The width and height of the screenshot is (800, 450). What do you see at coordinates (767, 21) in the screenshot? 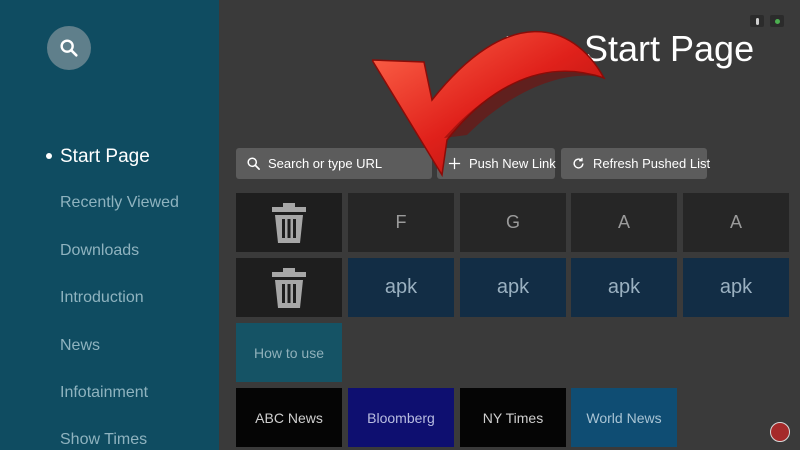
I see `status-bar` at bounding box center [767, 21].